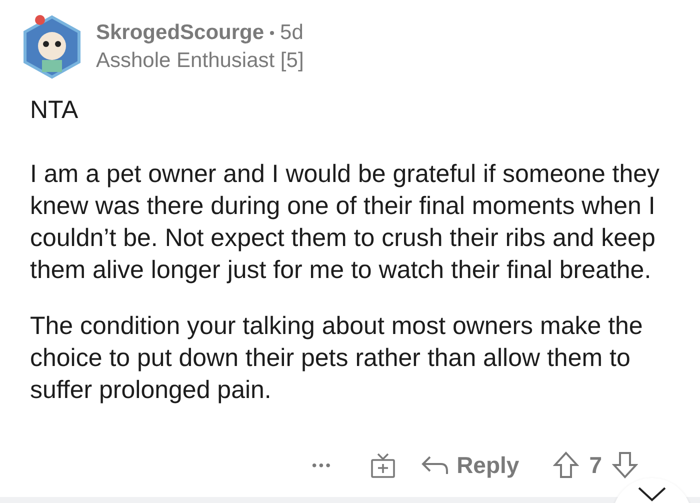  I want to click on chevron-down-icon, so click(652, 494).